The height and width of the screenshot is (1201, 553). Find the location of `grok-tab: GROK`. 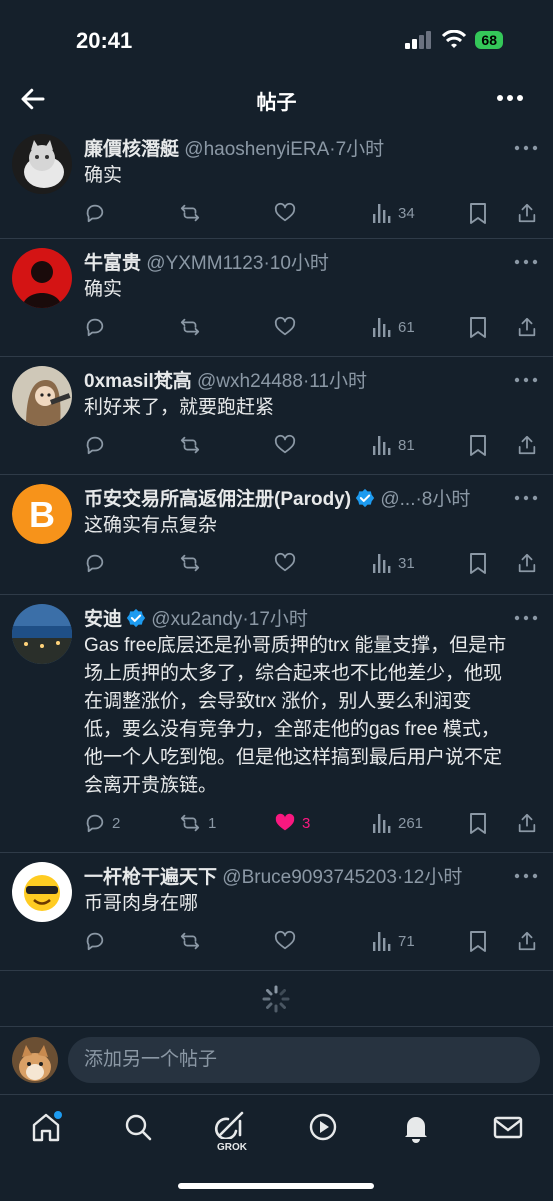

grok-tab: GROK is located at coordinates (232, 1132).